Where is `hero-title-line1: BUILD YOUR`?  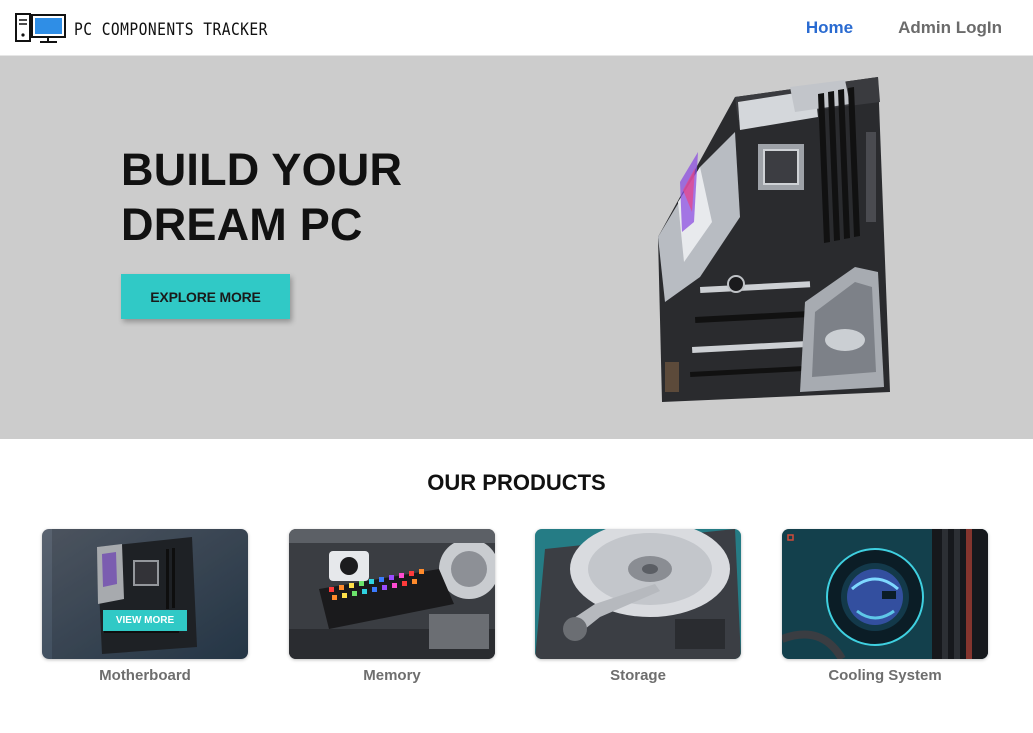 hero-title-line1: BUILD YOUR is located at coordinates (262, 169).